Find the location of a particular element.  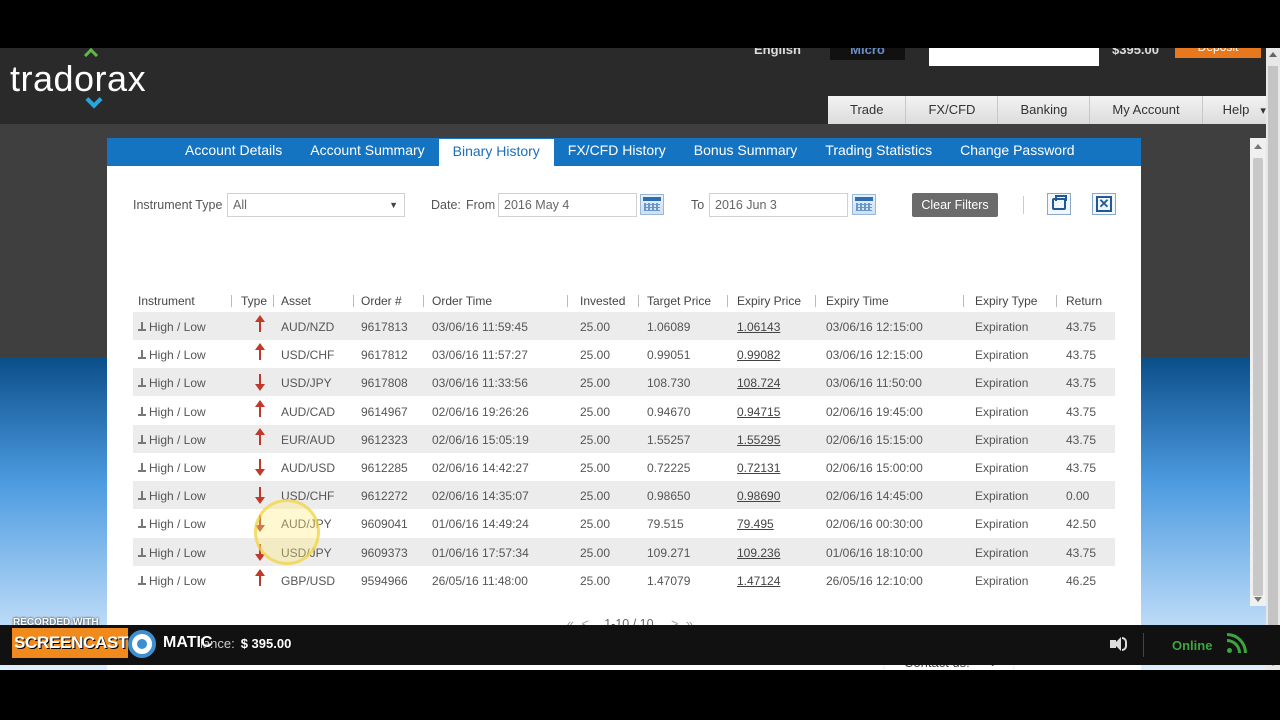

page-scrollbar is located at coordinates (1258, 372).